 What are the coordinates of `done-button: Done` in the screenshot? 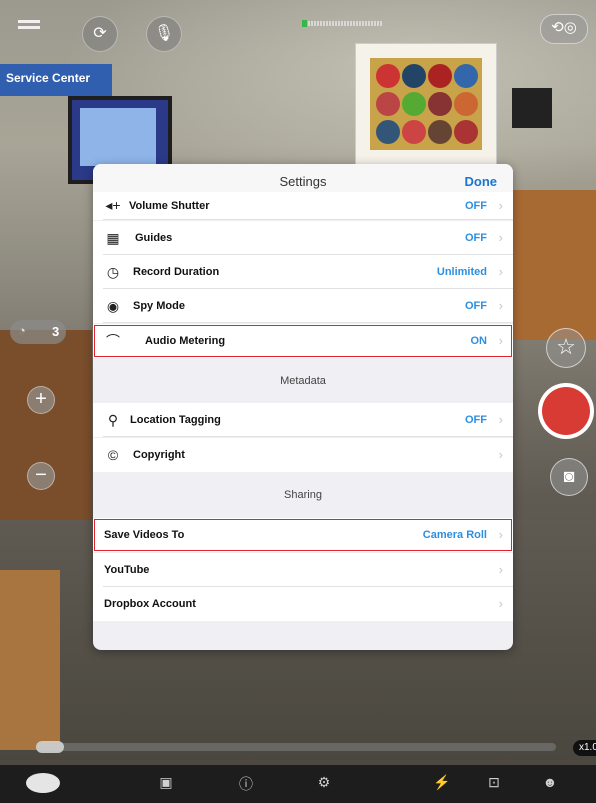 It's located at (481, 181).